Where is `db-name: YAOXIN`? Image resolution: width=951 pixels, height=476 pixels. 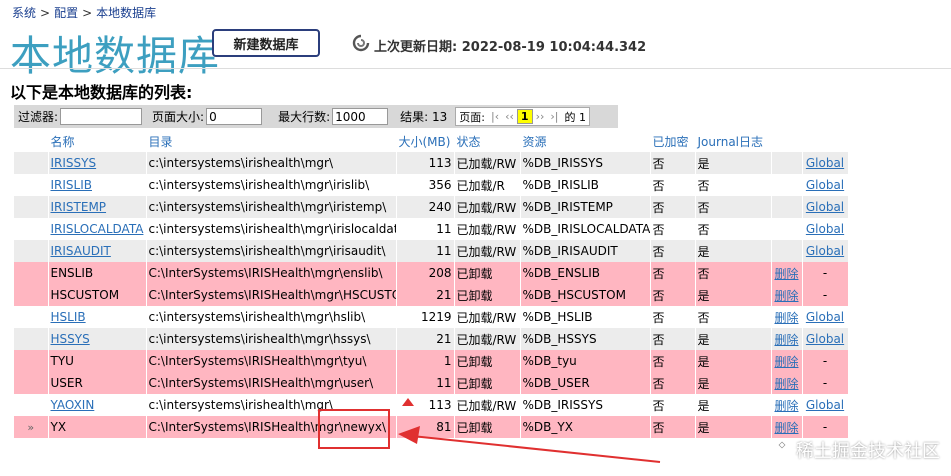
db-name: YAOXIN is located at coordinates (73, 405).